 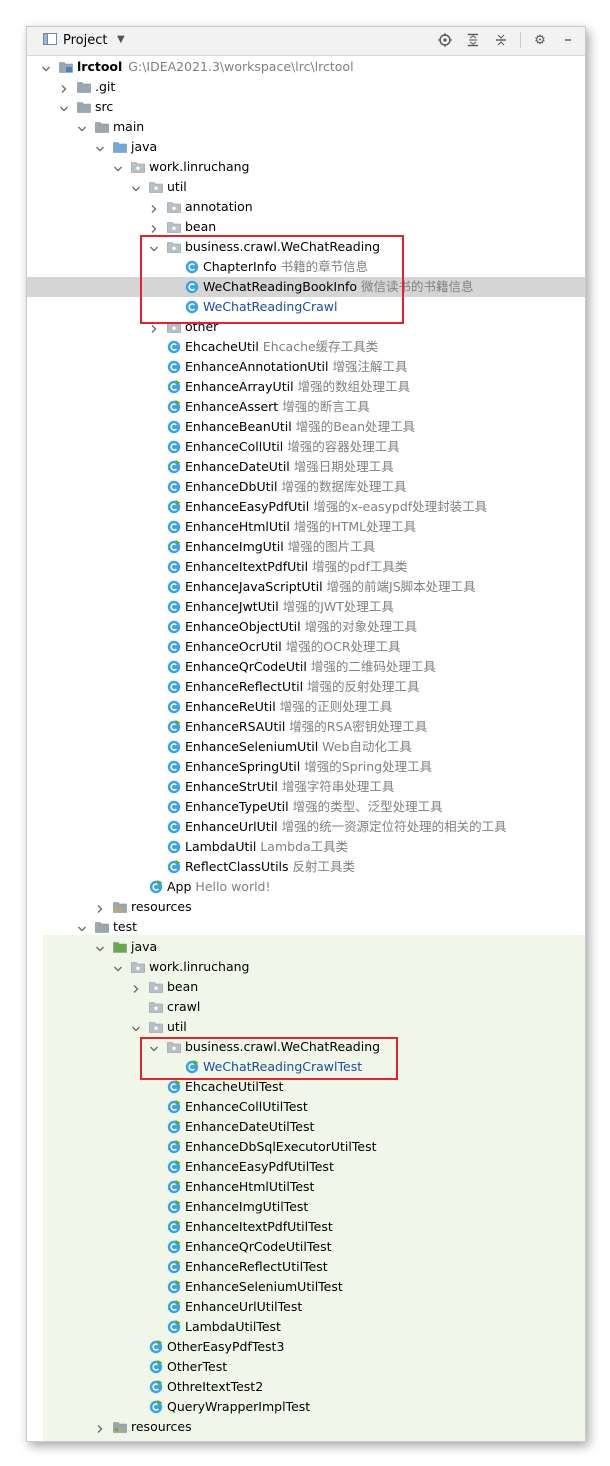 What do you see at coordinates (306, 927) in the screenshot?
I see `tree-row-folder: test` at bounding box center [306, 927].